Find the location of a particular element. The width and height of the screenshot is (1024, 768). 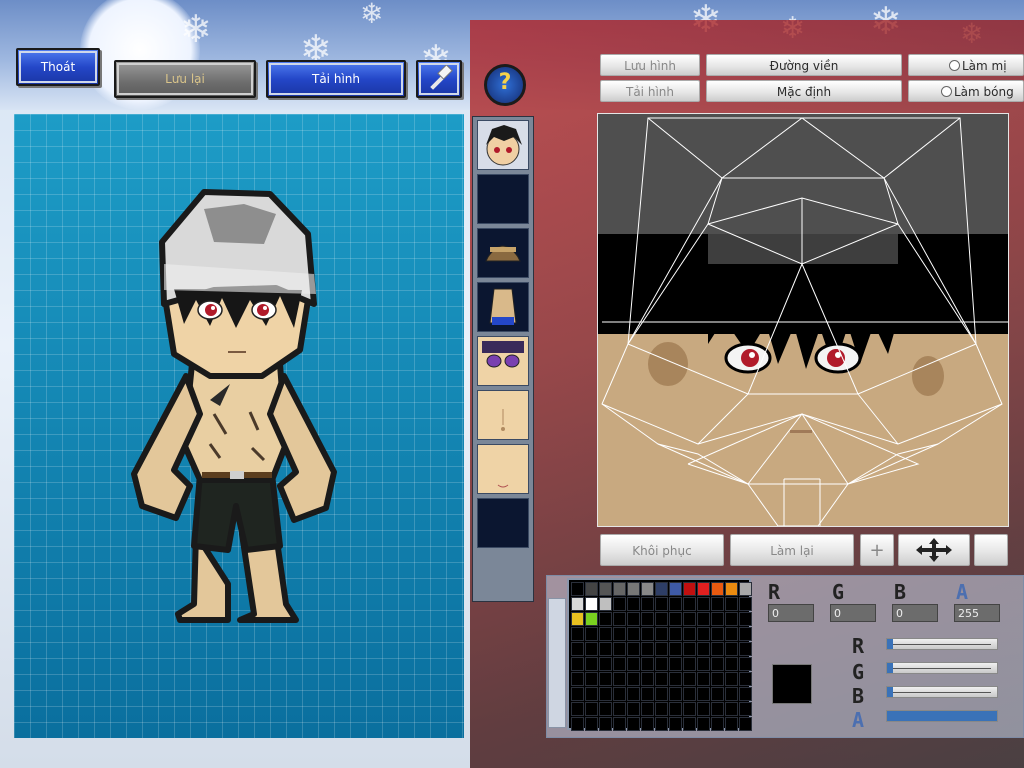

default-button: Mặc định is located at coordinates (804, 91).